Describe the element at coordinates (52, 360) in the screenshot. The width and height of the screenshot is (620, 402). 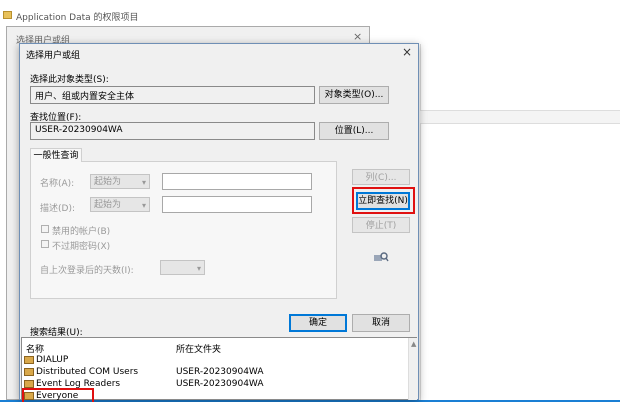
I see `result-name: DIALUP` at that location.